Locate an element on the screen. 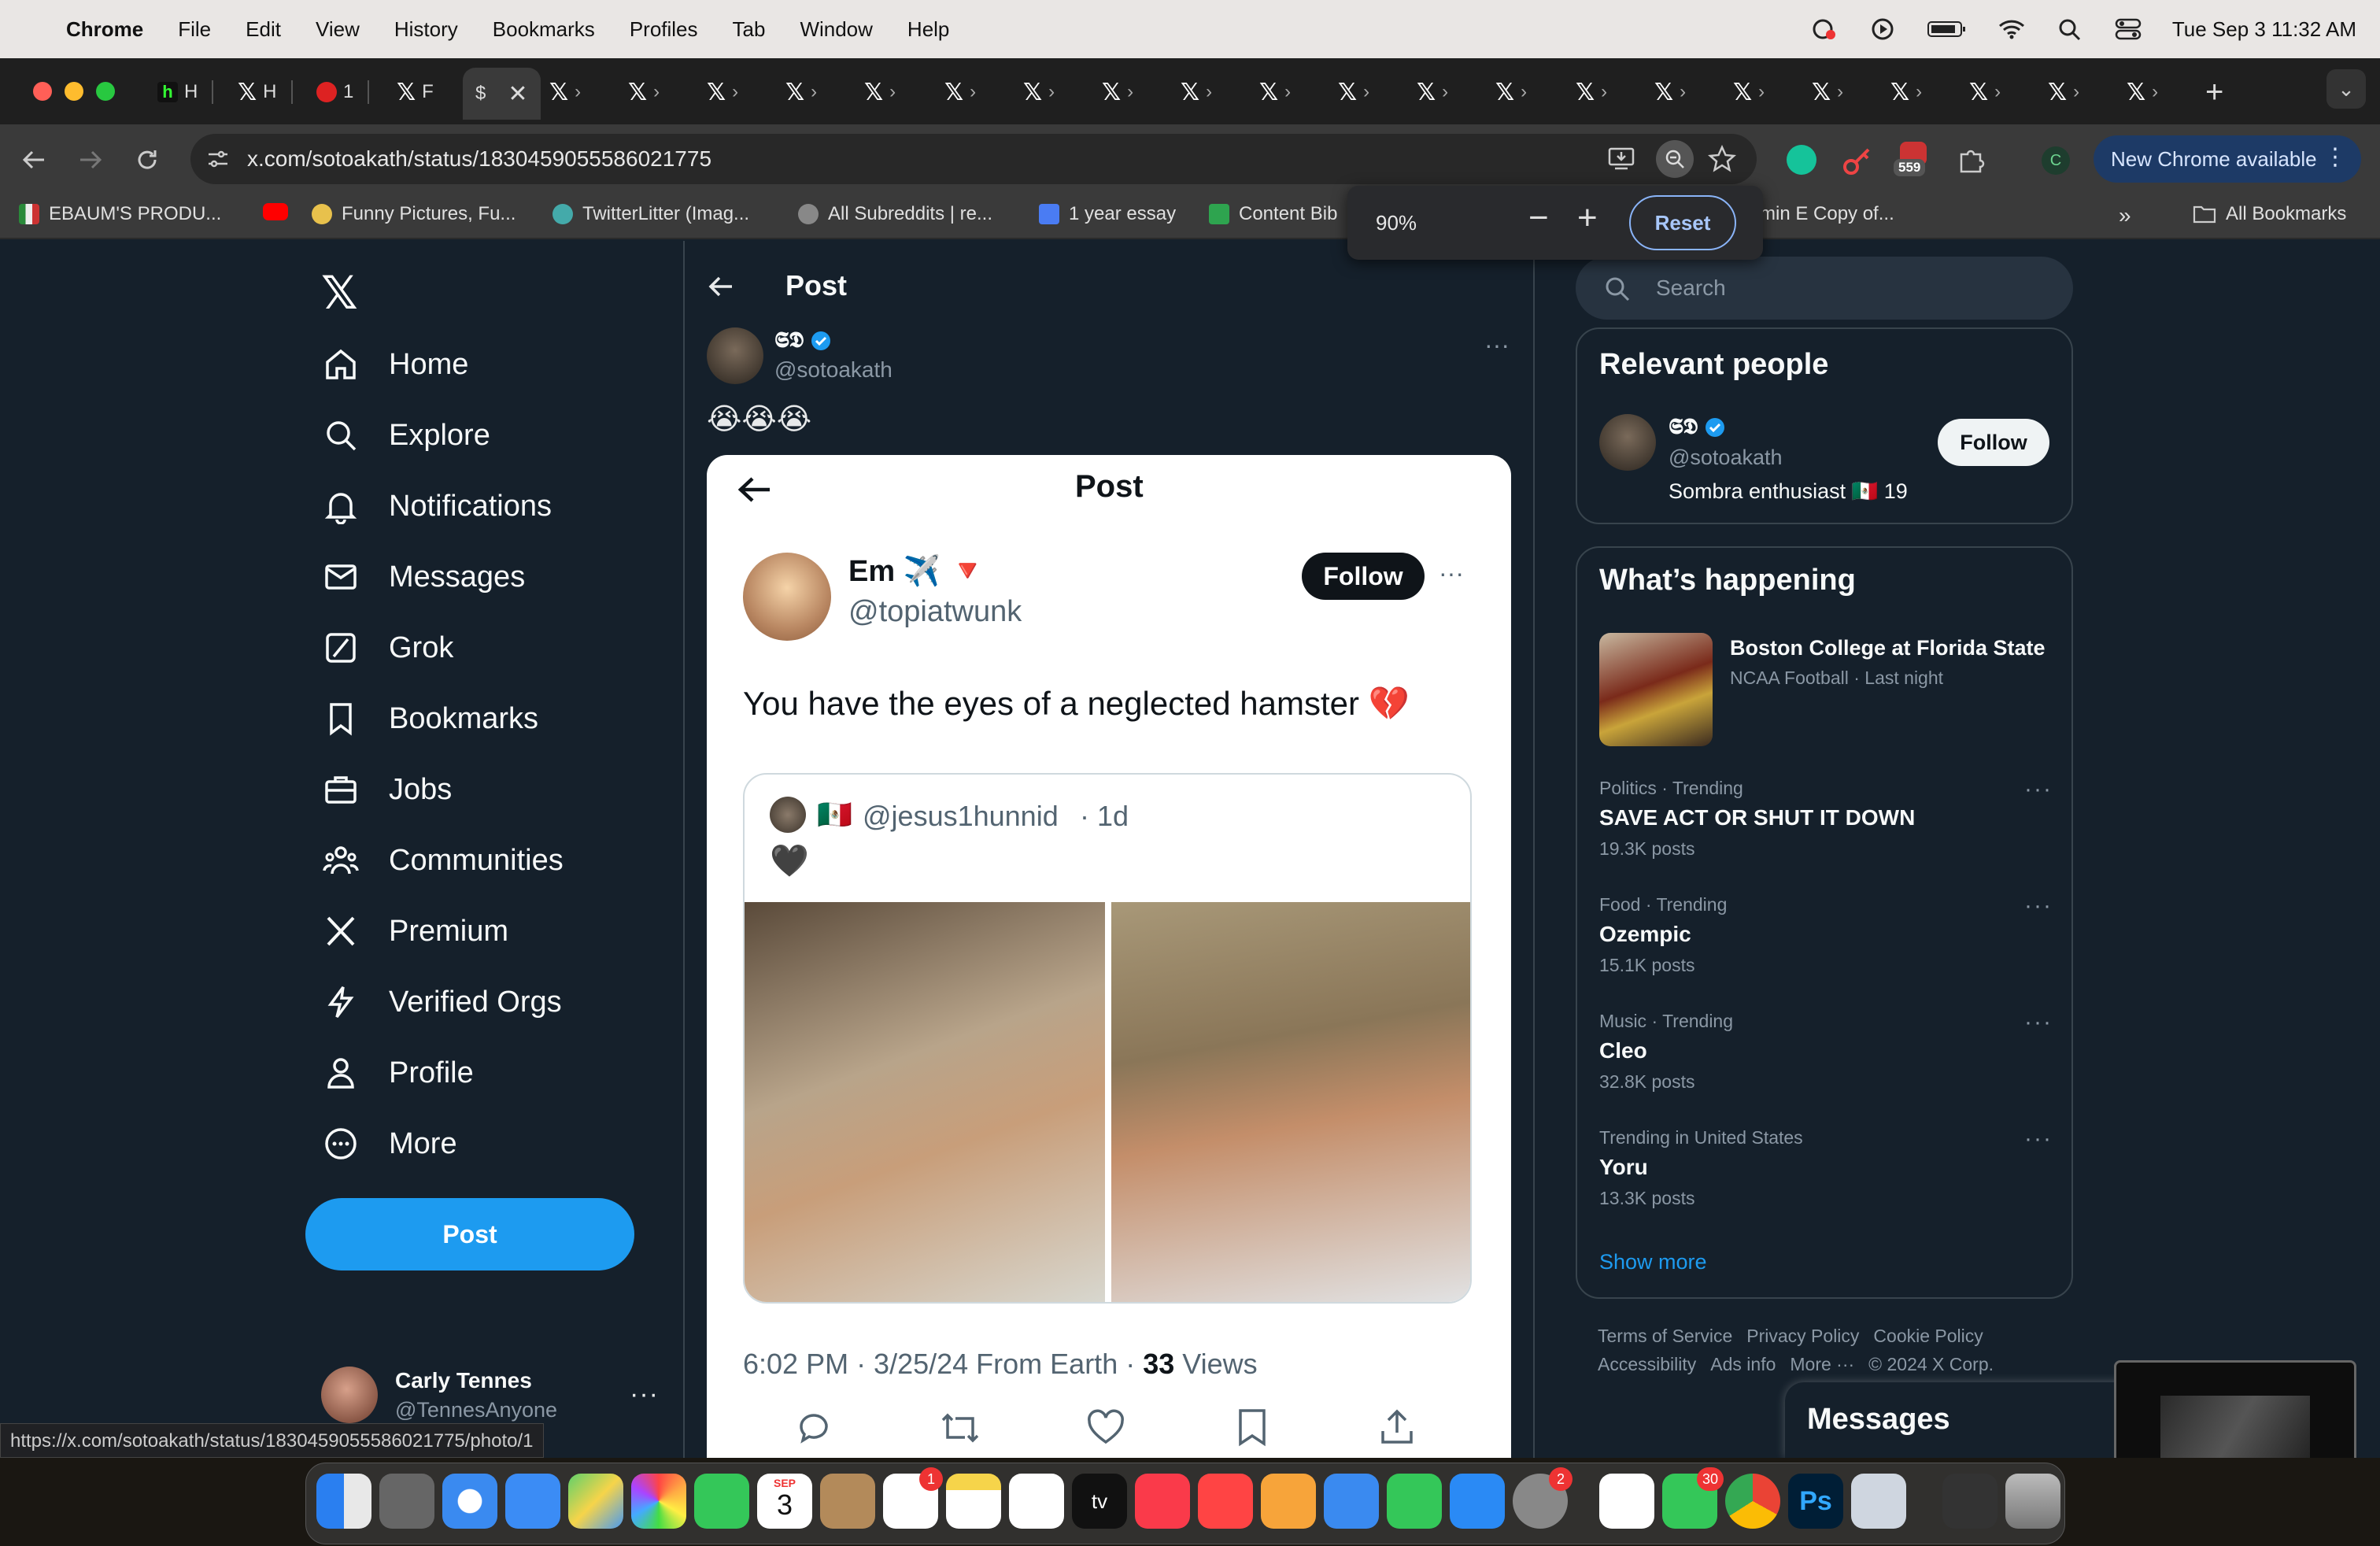 This screenshot has height=1546, width=2380. follow-button: Follow is located at coordinates (1994, 443).